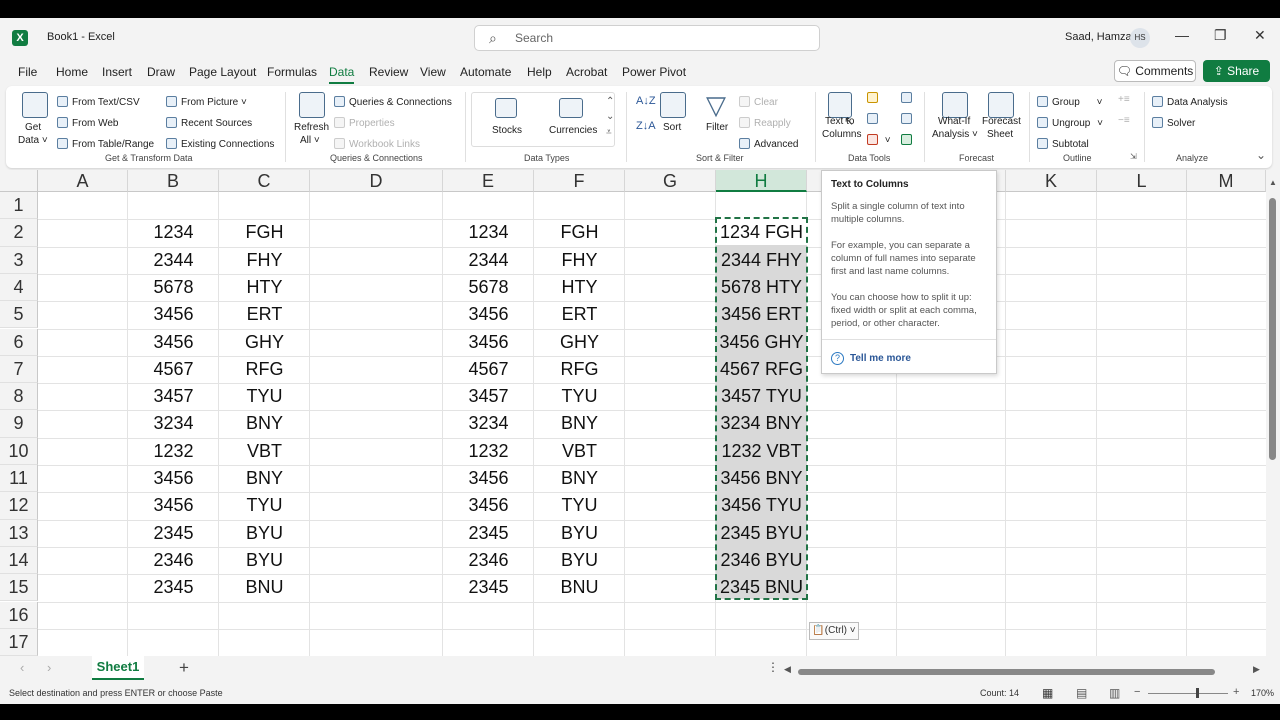  What do you see at coordinates (19, 315) in the screenshot?
I see `row-header-5: 5` at bounding box center [19, 315].